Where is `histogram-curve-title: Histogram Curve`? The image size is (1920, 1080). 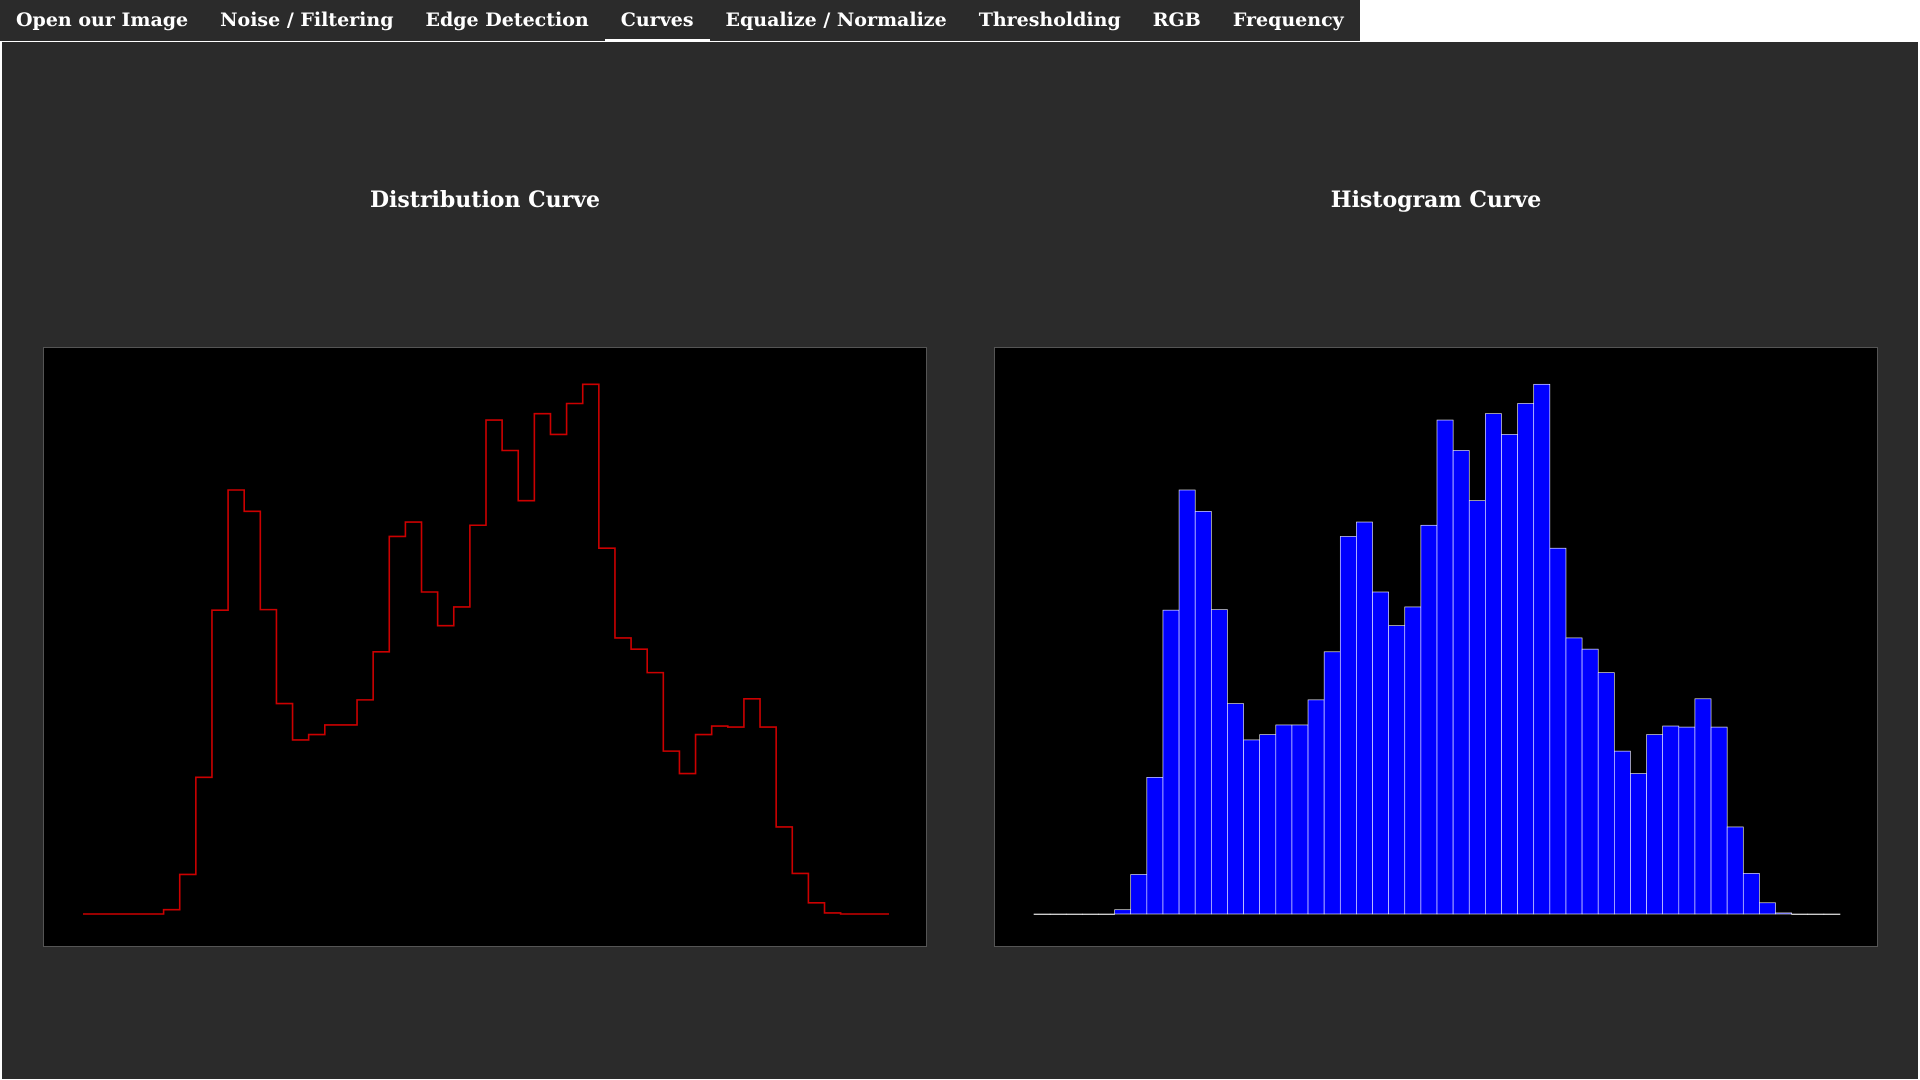 histogram-curve-title: Histogram Curve is located at coordinates (1436, 200).